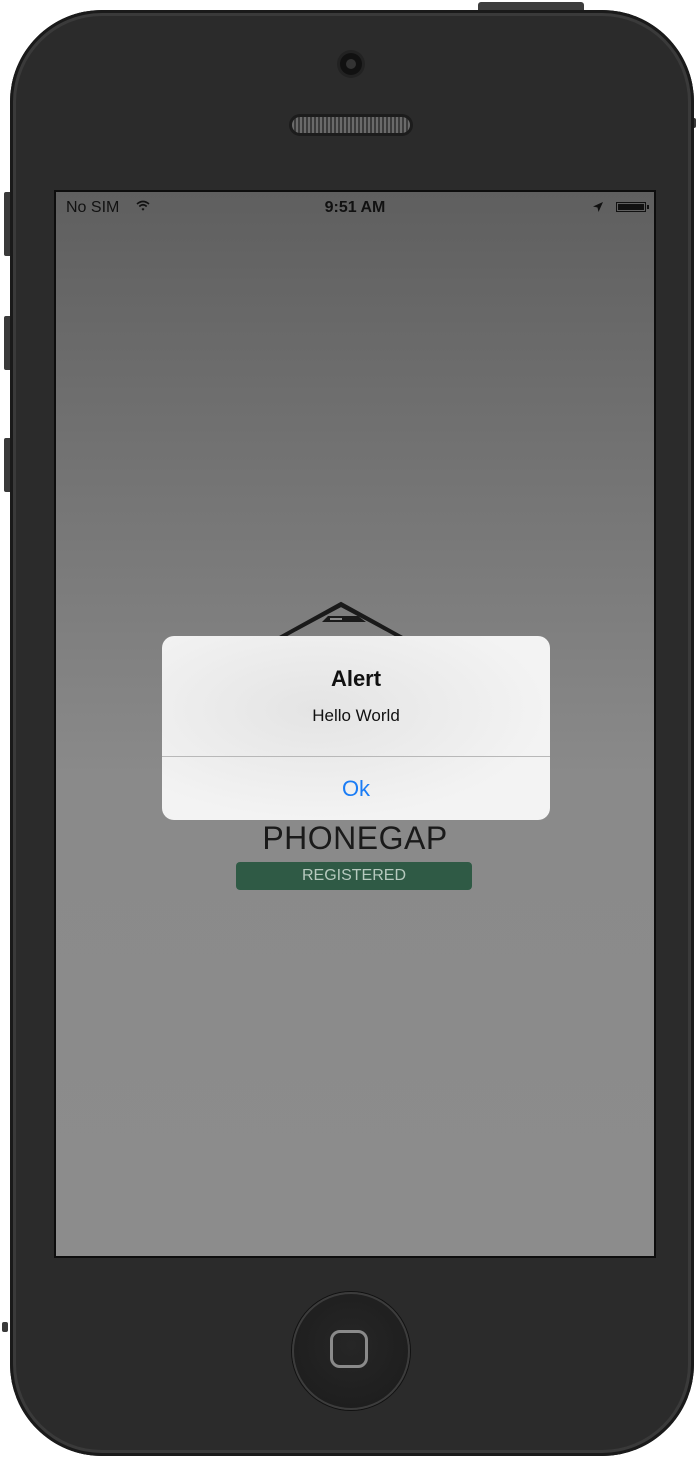  What do you see at coordinates (356, 678) in the screenshot?
I see `alert-title: Alert` at bounding box center [356, 678].